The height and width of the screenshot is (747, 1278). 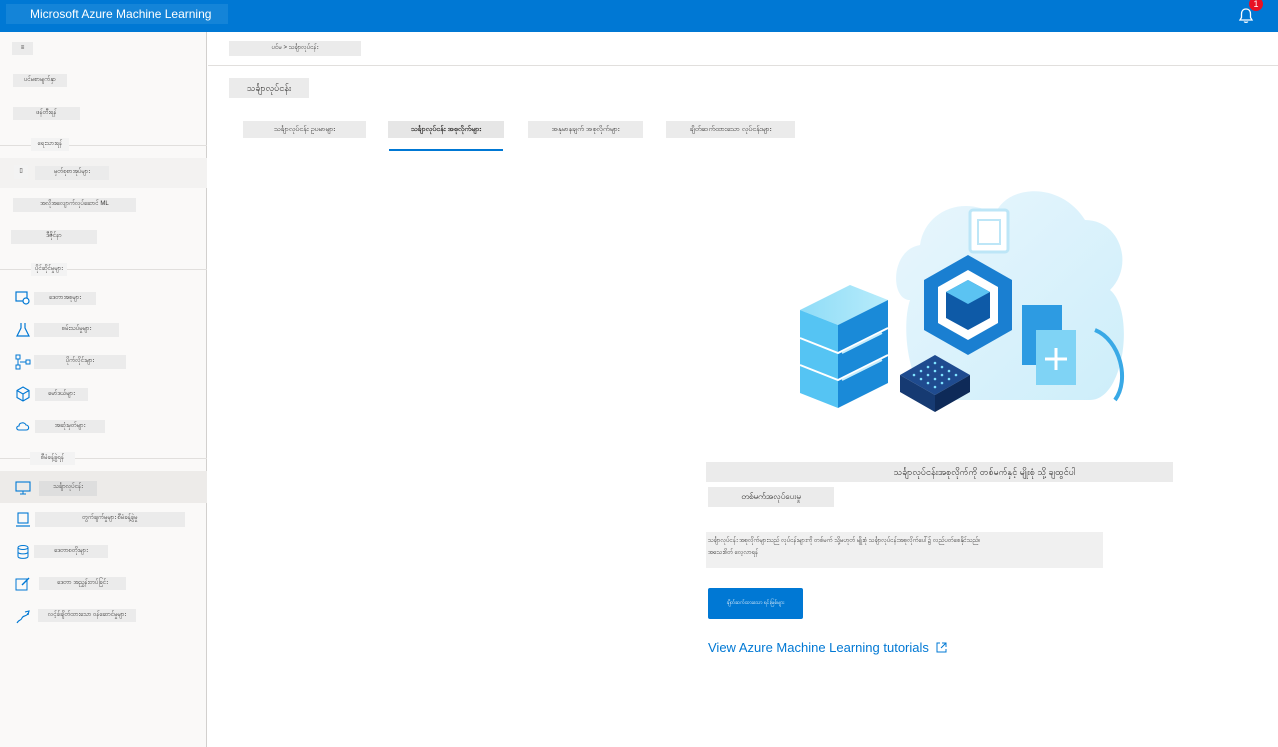 I want to click on sidebar-item-datastores: ဒေတာစတိုးများ, so click(x=71, y=551).